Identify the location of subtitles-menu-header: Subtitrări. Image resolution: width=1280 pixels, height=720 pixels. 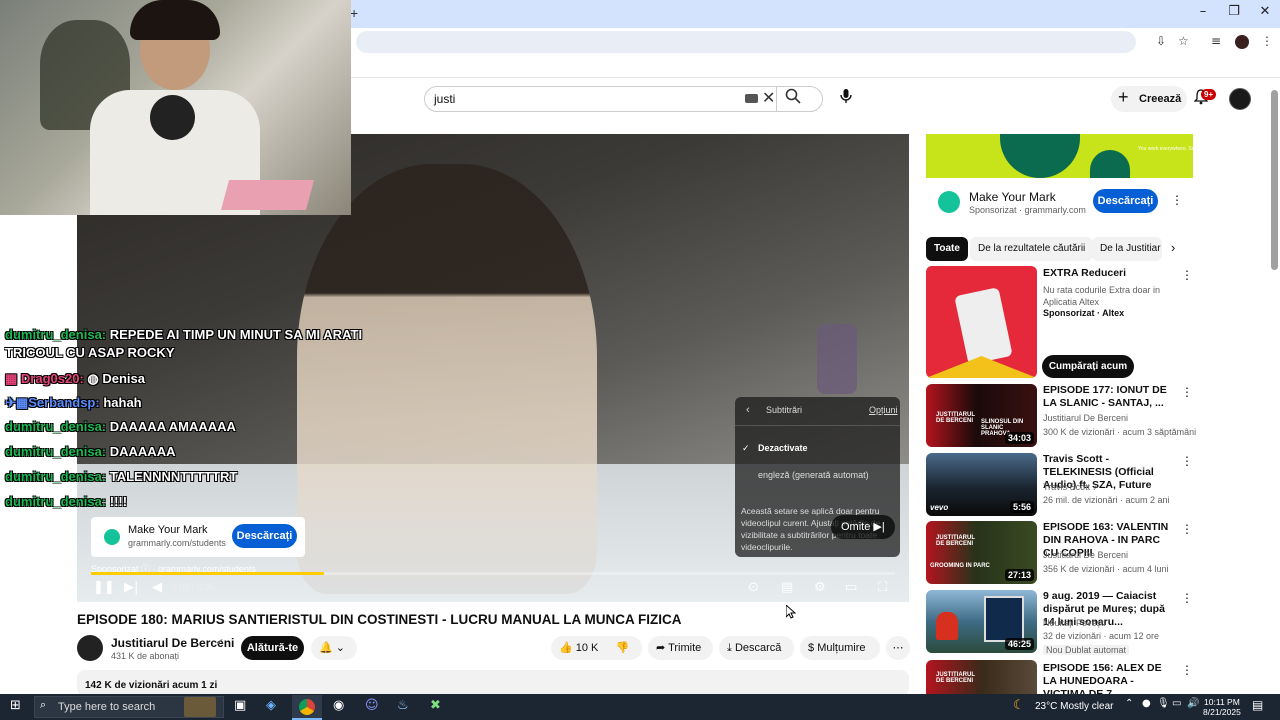
(784, 410).